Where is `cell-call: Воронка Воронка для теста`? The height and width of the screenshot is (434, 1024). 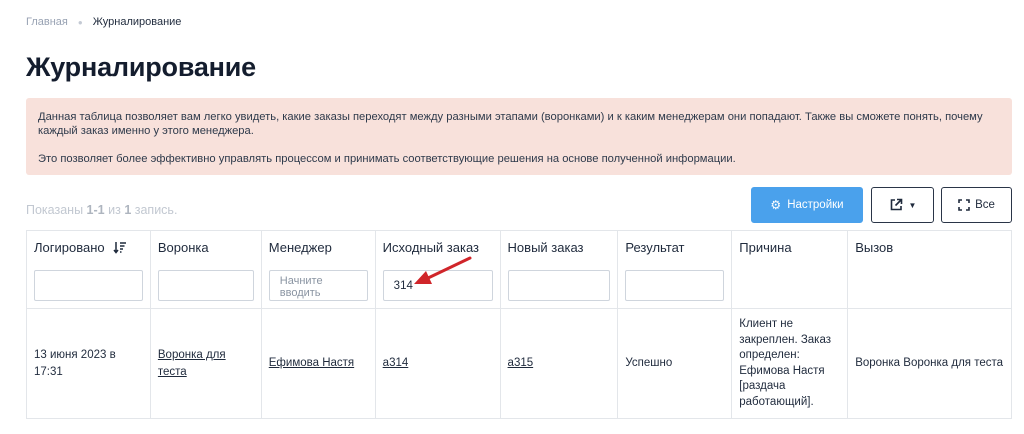 cell-call: Воронка Воронка для теста is located at coordinates (929, 363).